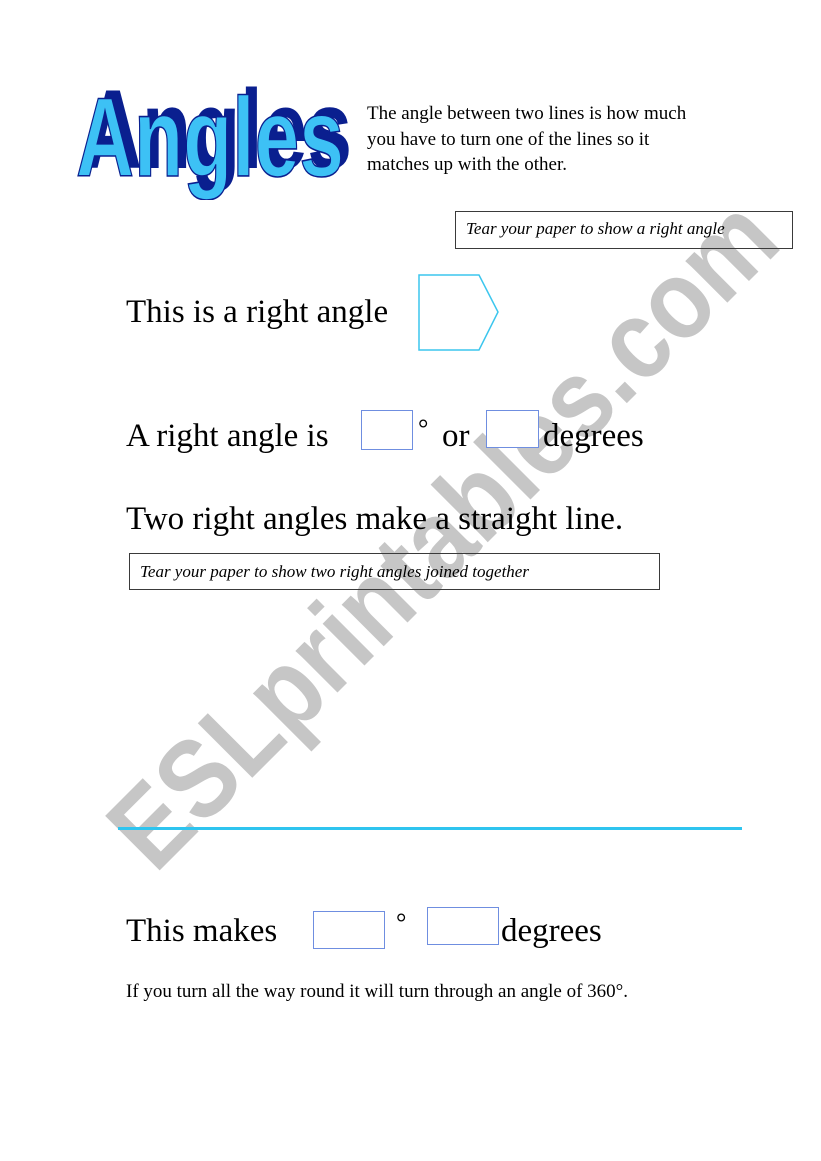 The height and width of the screenshot is (1161, 821). Describe the element at coordinates (463, 926) in the screenshot. I see `answer-box-straight-line-word` at that location.